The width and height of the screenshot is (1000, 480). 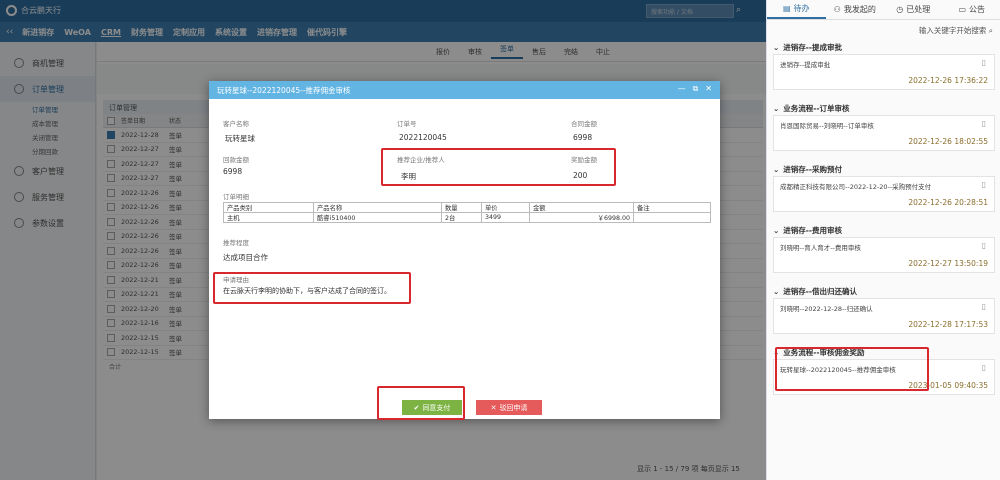 What do you see at coordinates (796, 9) in the screenshot?
I see `tab-todo: ▤ 待办` at bounding box center [796, 9].